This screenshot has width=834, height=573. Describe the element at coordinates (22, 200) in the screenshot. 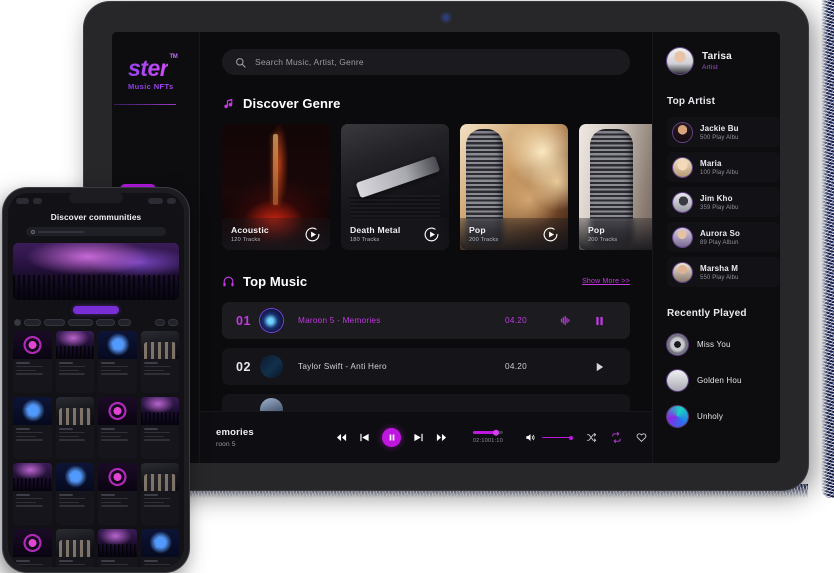

I see `status-left-pill` at that location.